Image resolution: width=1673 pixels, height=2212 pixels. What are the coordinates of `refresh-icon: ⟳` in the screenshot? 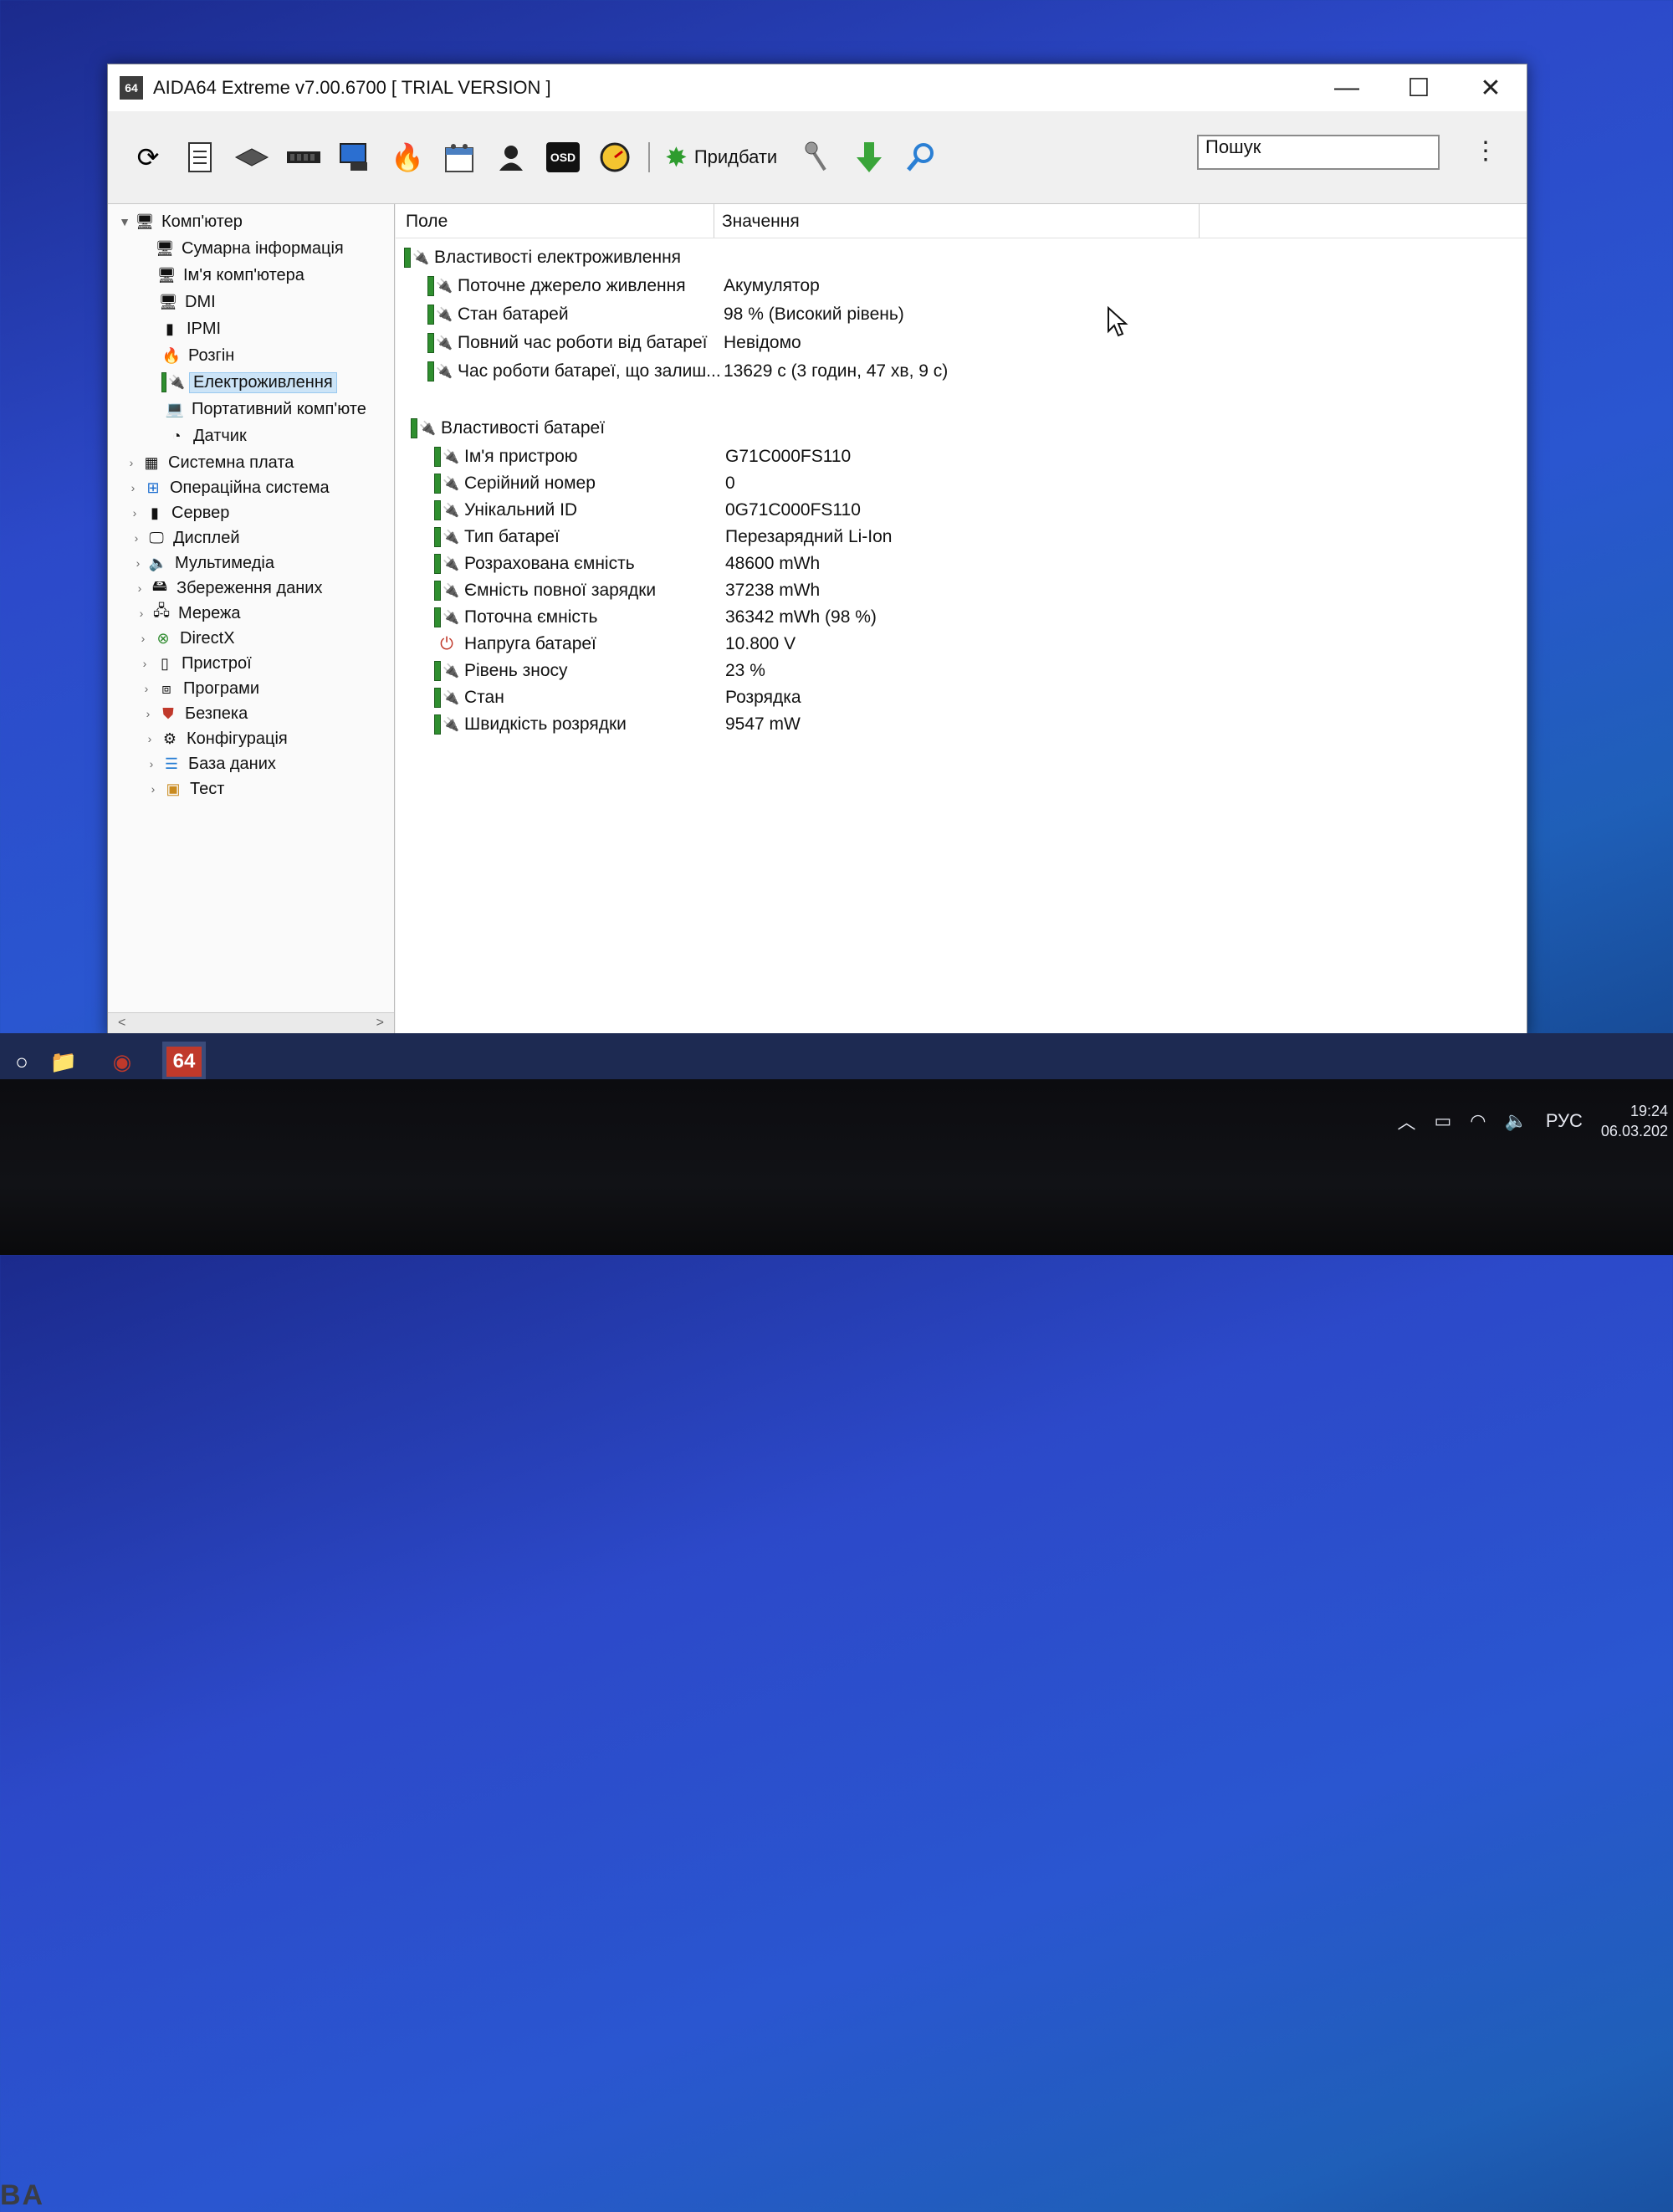 It's located at (148, 157).